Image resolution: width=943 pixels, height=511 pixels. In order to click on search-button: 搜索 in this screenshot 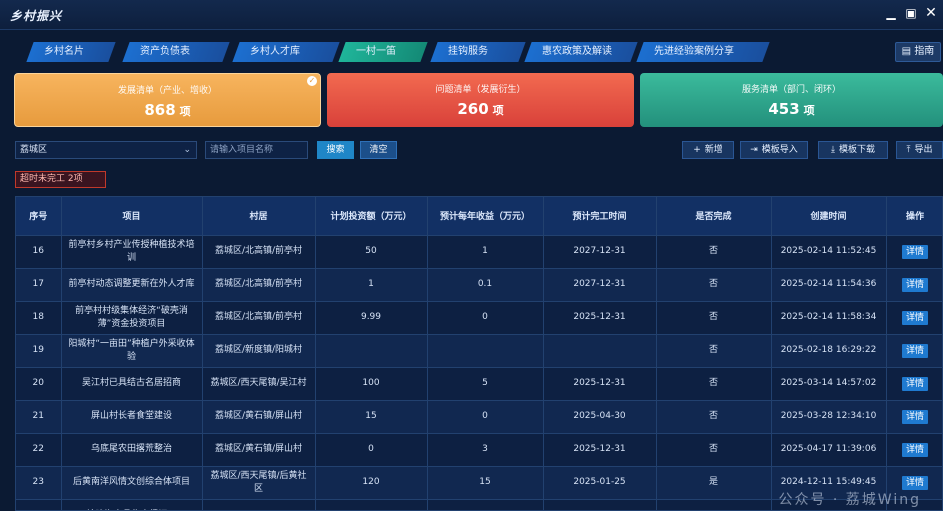, I will do `click(335, 150)`.